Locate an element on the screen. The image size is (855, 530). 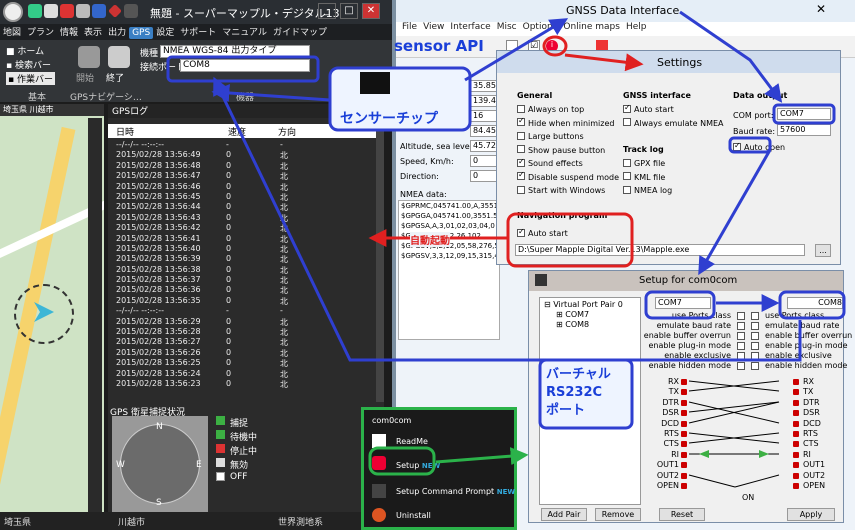
auto-start-label: 自動起動 is located at coordinates (430, 239).